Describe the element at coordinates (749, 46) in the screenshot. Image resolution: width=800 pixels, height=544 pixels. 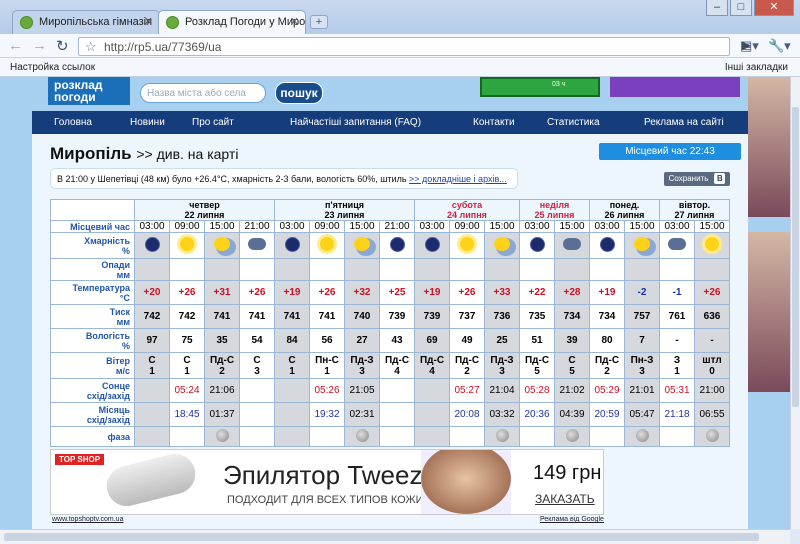
I see `page-menu-icon: ▤▾` at that location.